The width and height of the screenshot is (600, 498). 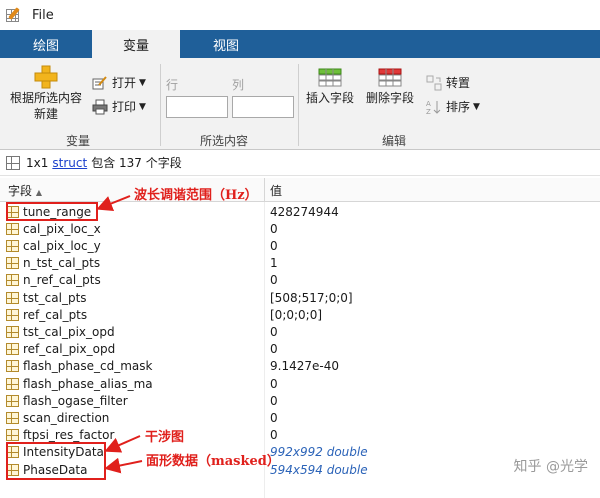 I want to click on annotation-intensity: 干涉图, so click(x=165, y=437).